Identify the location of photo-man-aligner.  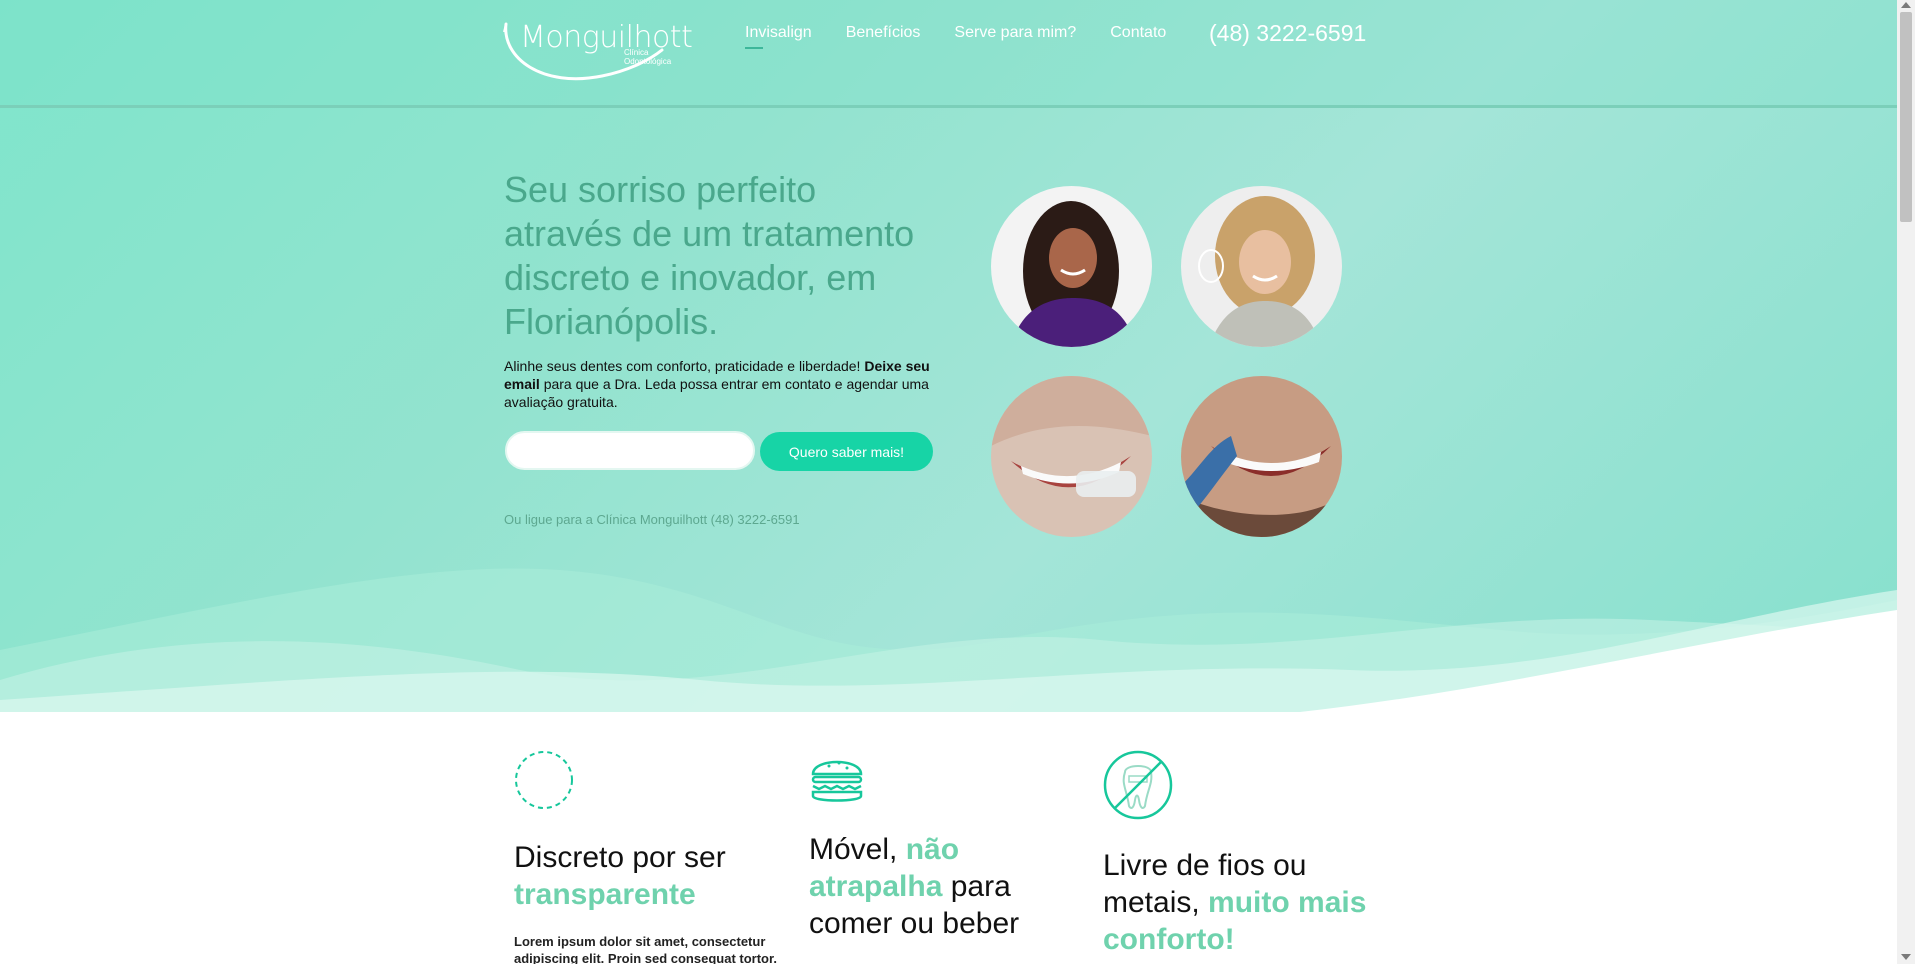
(1261, 456).